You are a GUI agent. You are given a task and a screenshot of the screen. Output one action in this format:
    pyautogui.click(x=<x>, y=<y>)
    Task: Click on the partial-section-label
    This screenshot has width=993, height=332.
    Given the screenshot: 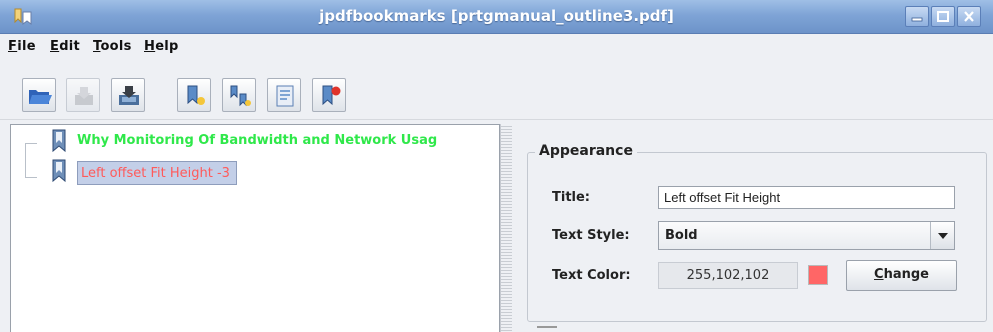 What is the action you would take?
    pyautogui.click(x=547, y=329)
    